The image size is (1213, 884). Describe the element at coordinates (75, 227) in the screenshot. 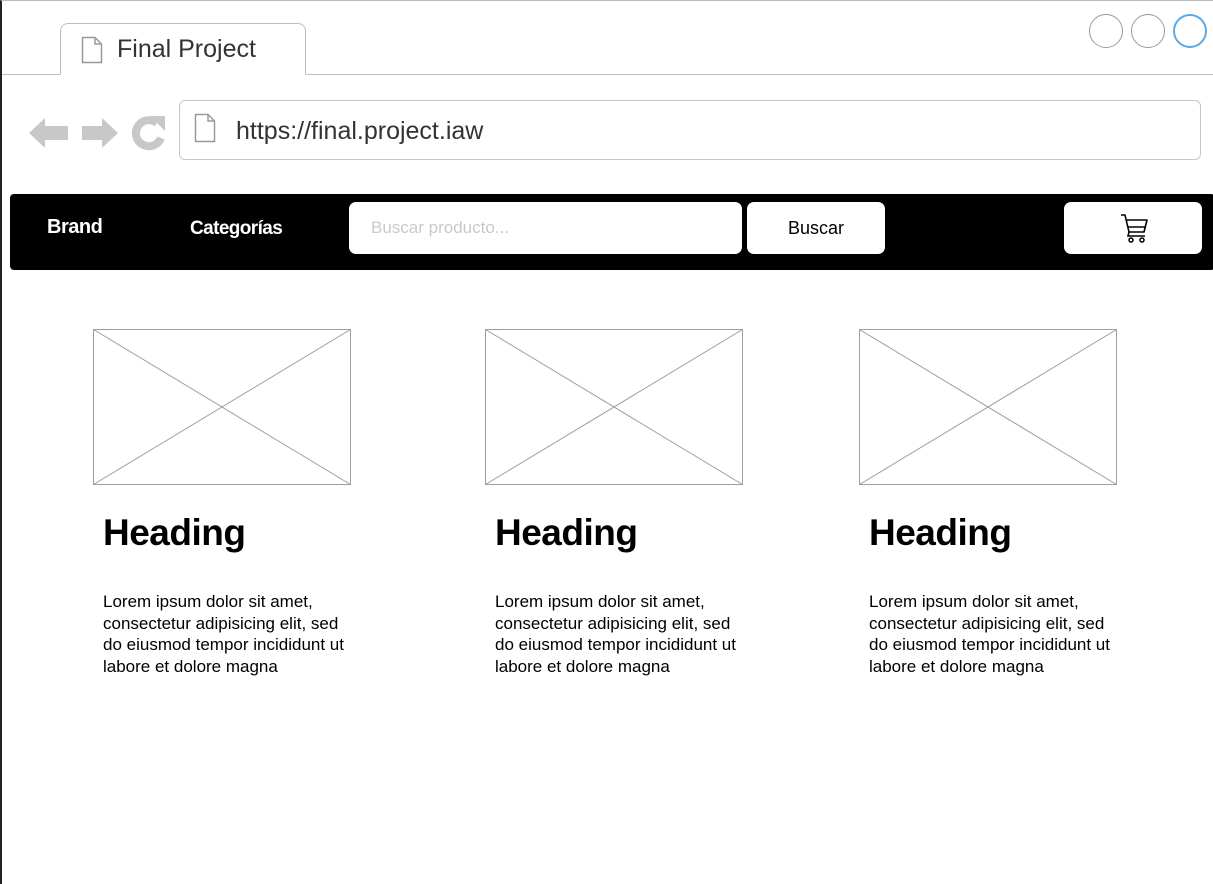

I see `brand-link: Brand` at that location.